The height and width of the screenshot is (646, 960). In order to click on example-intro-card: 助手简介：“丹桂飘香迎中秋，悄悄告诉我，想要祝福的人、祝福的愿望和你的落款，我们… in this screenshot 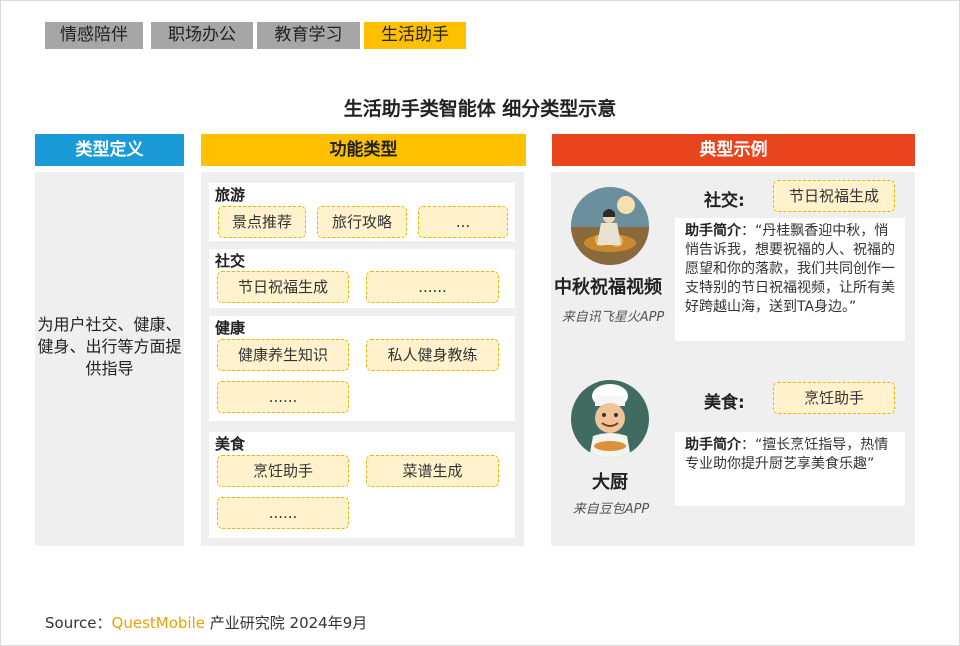, I will do `click(790, 279)`.